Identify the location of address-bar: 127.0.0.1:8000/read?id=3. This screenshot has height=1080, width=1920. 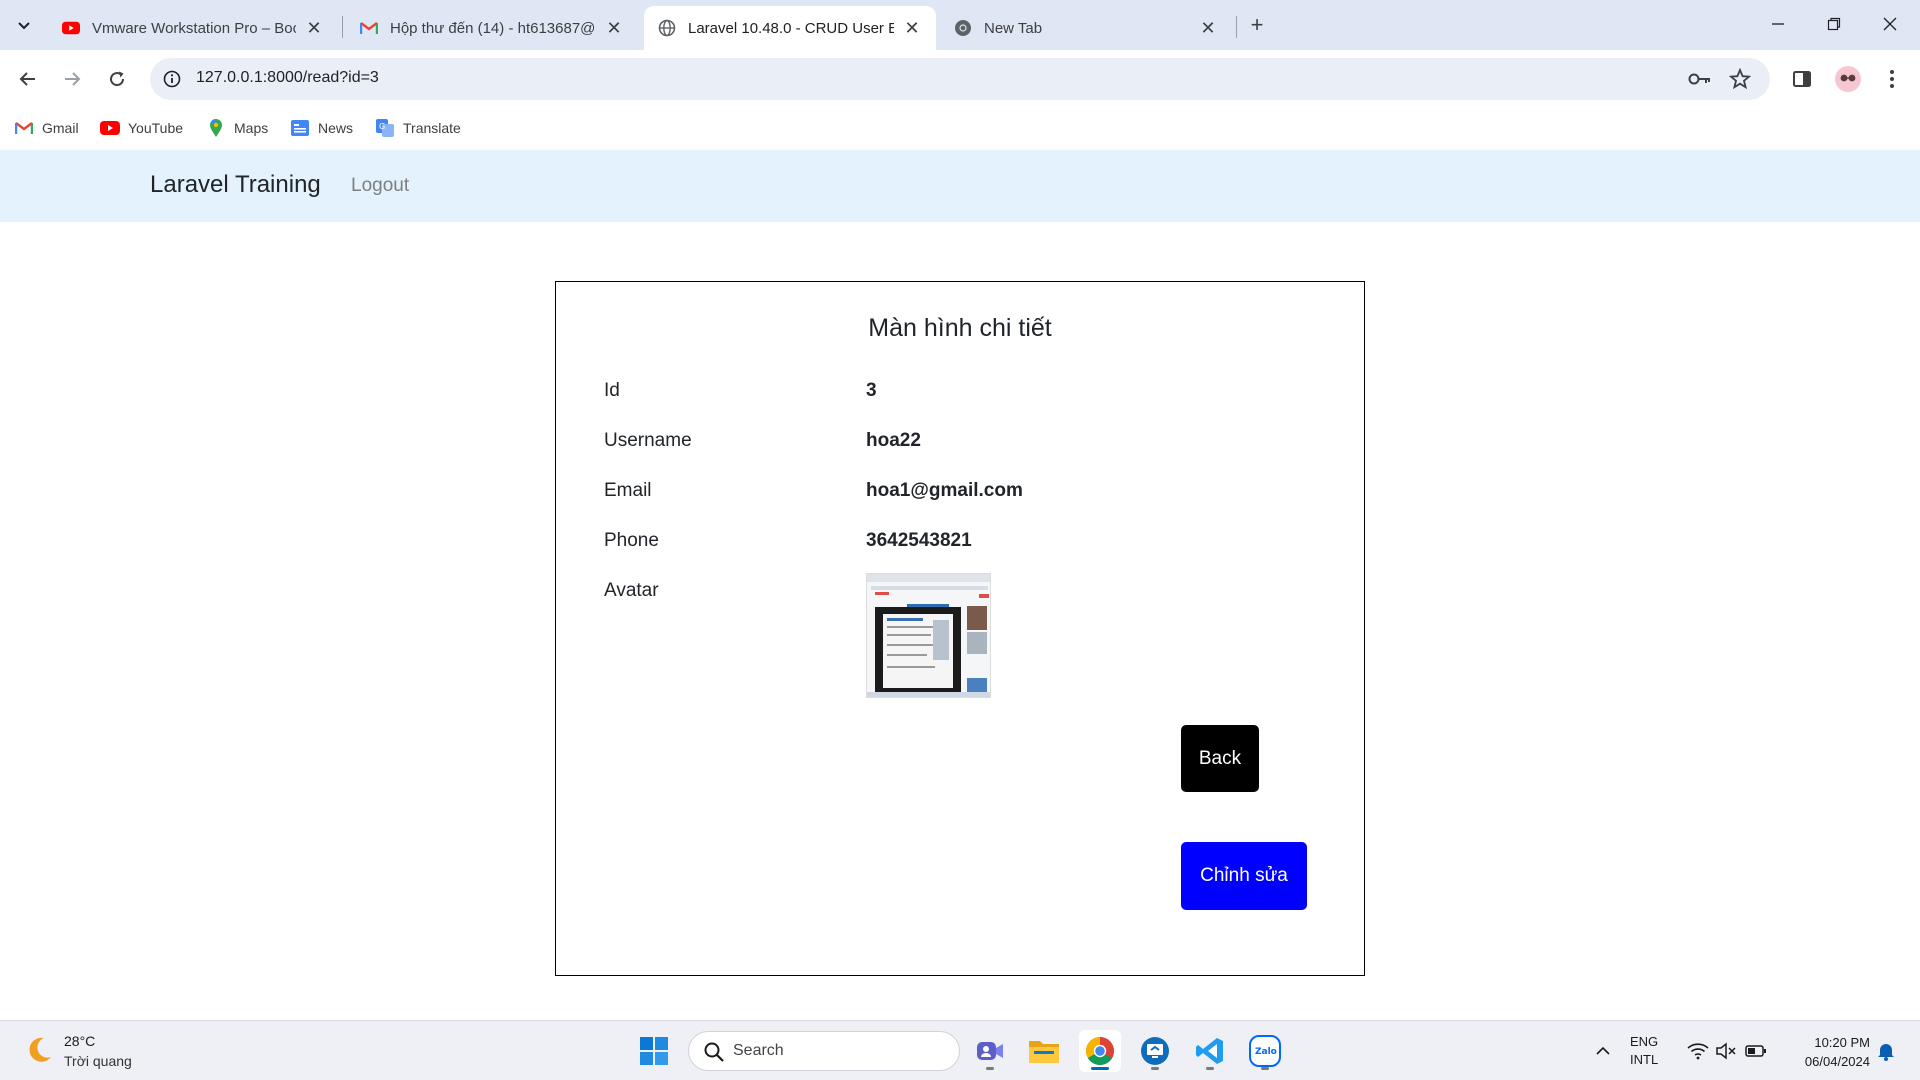
(960, 79).